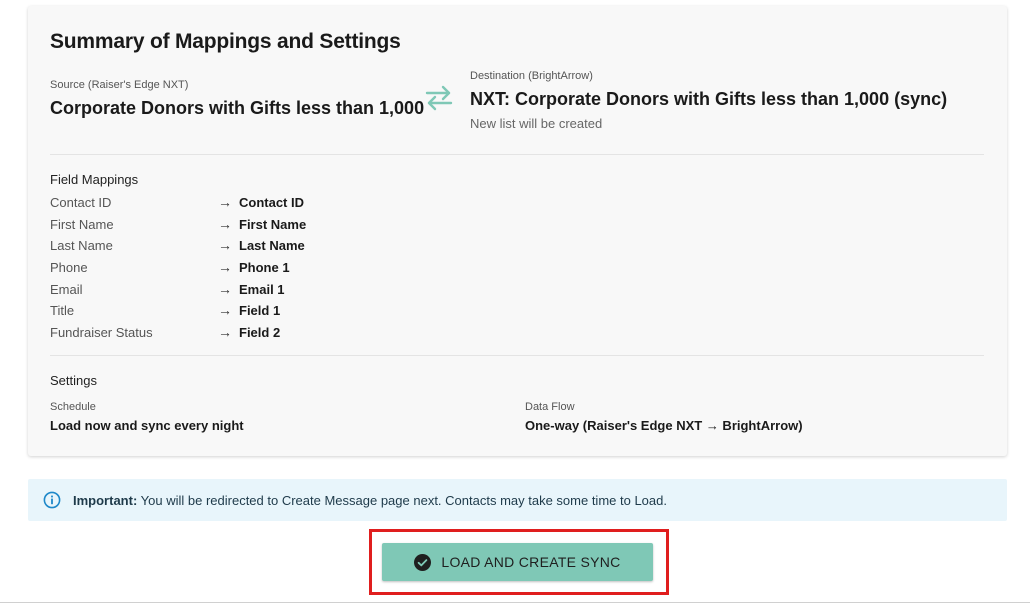 The image size is (1030, 605). I want to click on mapping-row: Email → Email 1, so click(350, 292).